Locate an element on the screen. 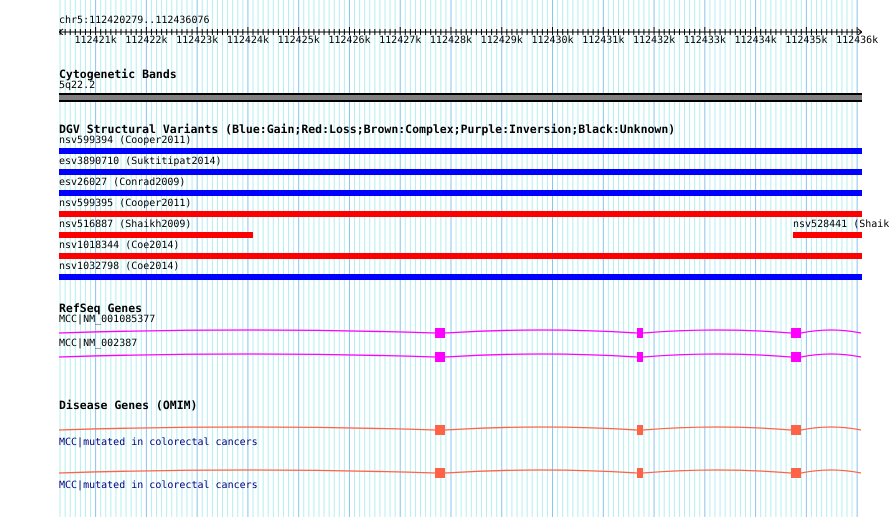  gene-label: MCC|NM_001085377 is located at coordinates (107, 320).